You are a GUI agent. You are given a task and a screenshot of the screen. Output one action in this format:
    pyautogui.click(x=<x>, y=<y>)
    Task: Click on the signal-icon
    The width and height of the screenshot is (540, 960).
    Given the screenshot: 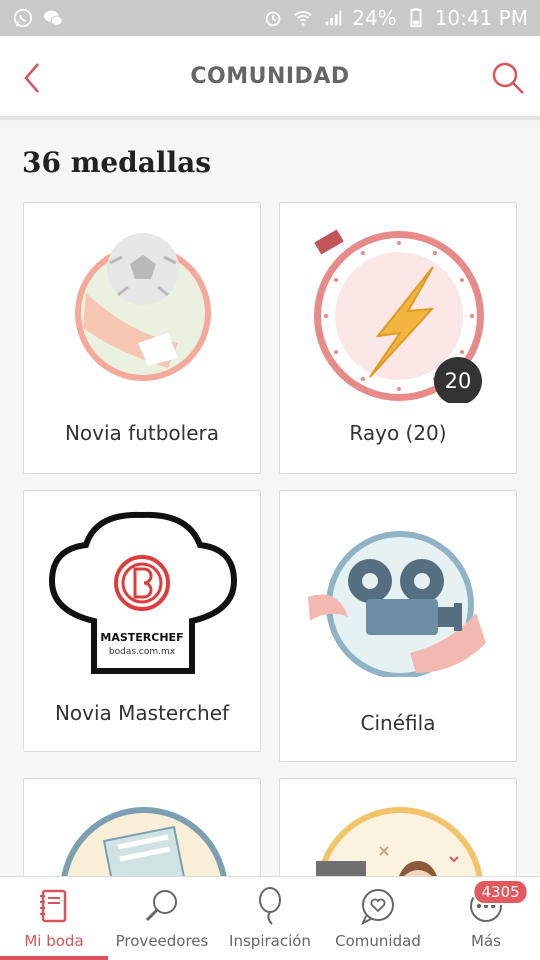 What is the action you would take?
    pyautogui.click(x=333, y=18)
    